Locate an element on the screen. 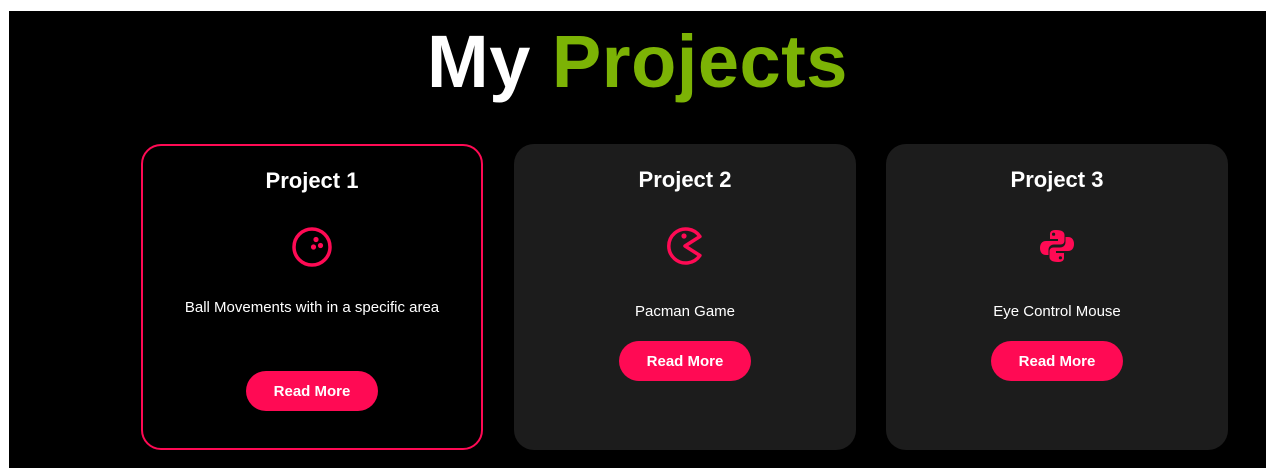 This screenshot has height=468, width=1266. bowling-ball-icon is located at coordinates (312, 247).